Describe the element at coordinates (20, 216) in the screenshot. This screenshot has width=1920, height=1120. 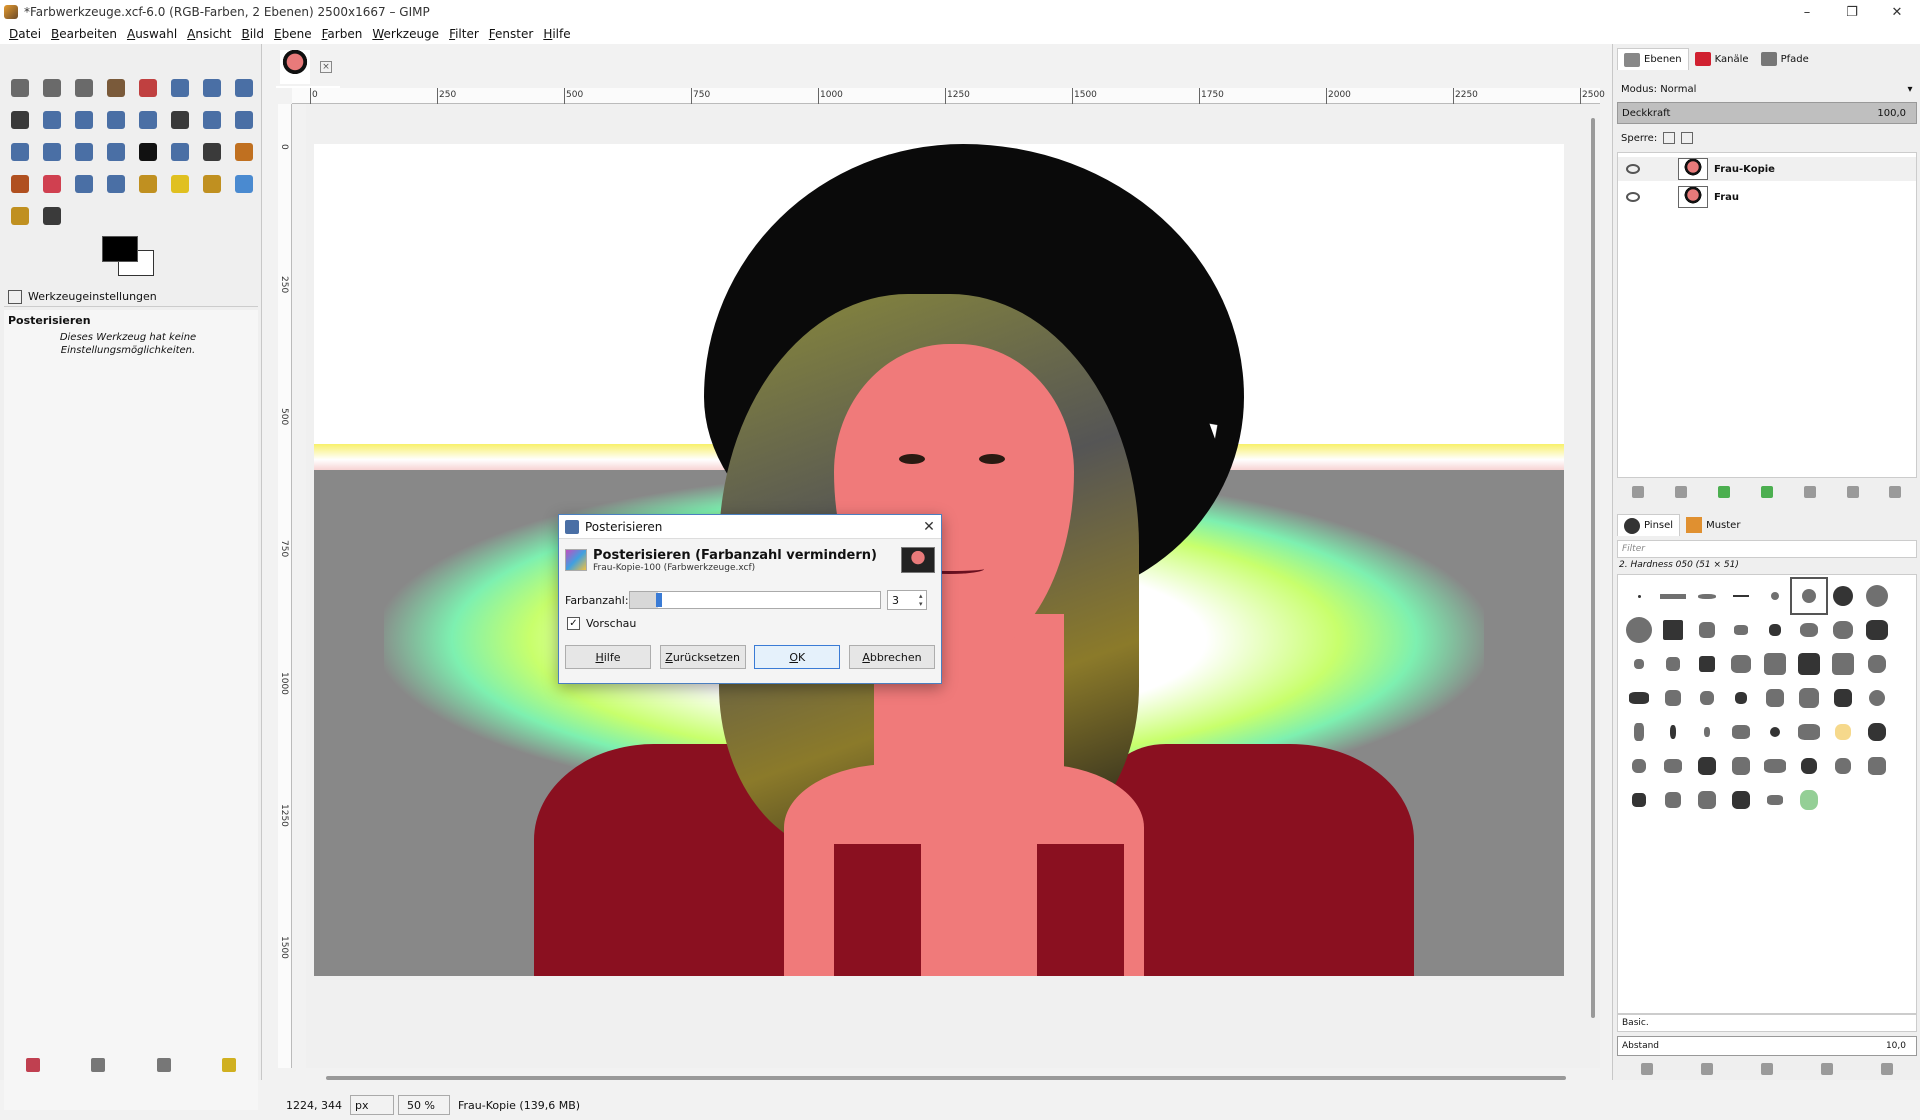
I see `smudge-tool` at that location.